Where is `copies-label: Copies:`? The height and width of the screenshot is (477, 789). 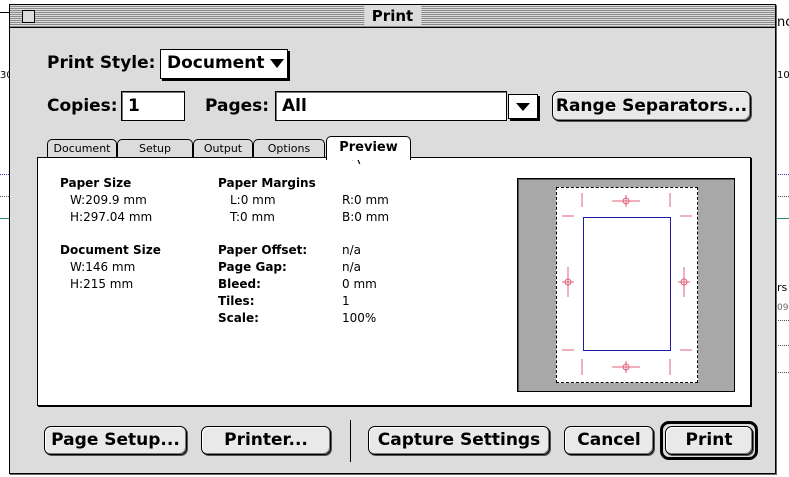
copies-label: Copies: is located at coordinates (82, 106).